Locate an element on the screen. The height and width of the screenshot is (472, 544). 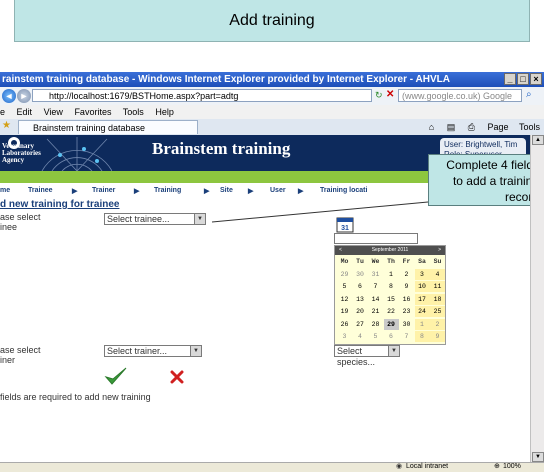
zoom-level: 100% is located at coordinates (512, 466).